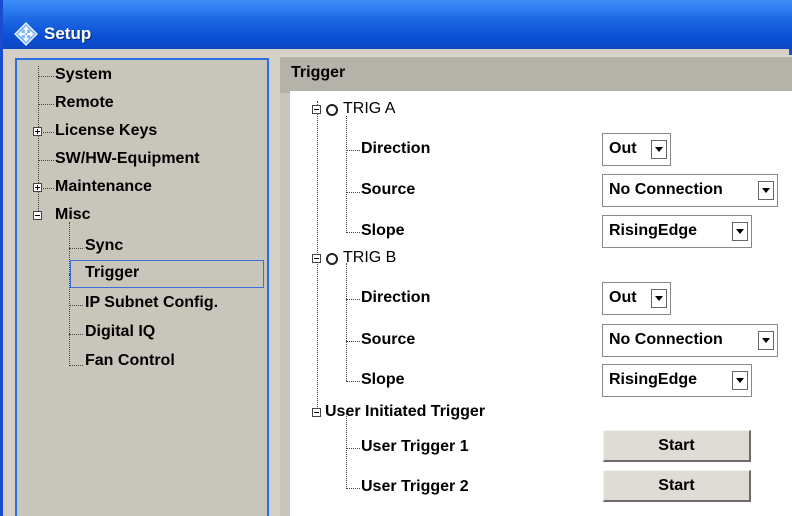 The height and width of the screenshot is (516, 792). Describe the element at coordinates (127, 159) in the screenshot. I see `tree-item-sw-hw-equipment: SW/HW-Equipment` at that location.